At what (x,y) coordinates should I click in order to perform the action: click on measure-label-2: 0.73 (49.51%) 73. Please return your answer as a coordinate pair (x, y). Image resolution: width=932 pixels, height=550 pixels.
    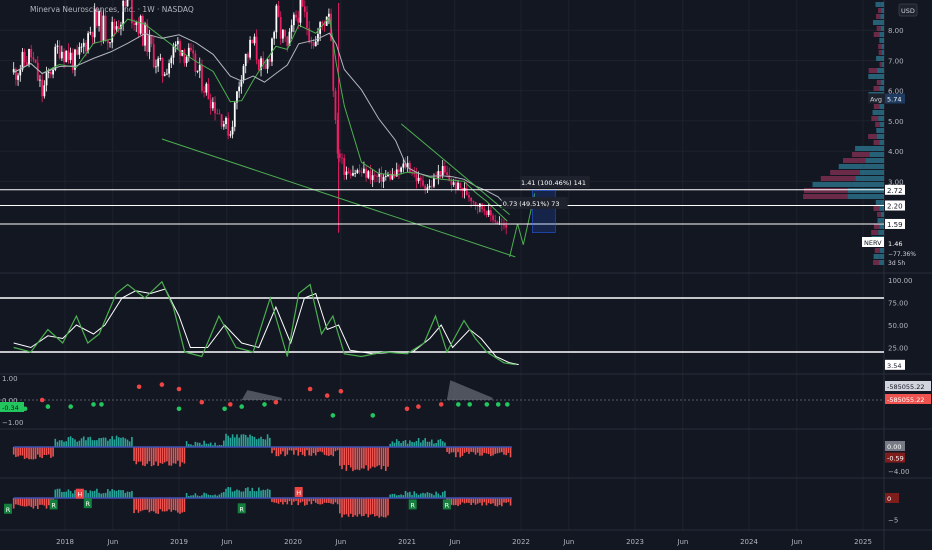
    Looking at the image, I should click on (531, 204).